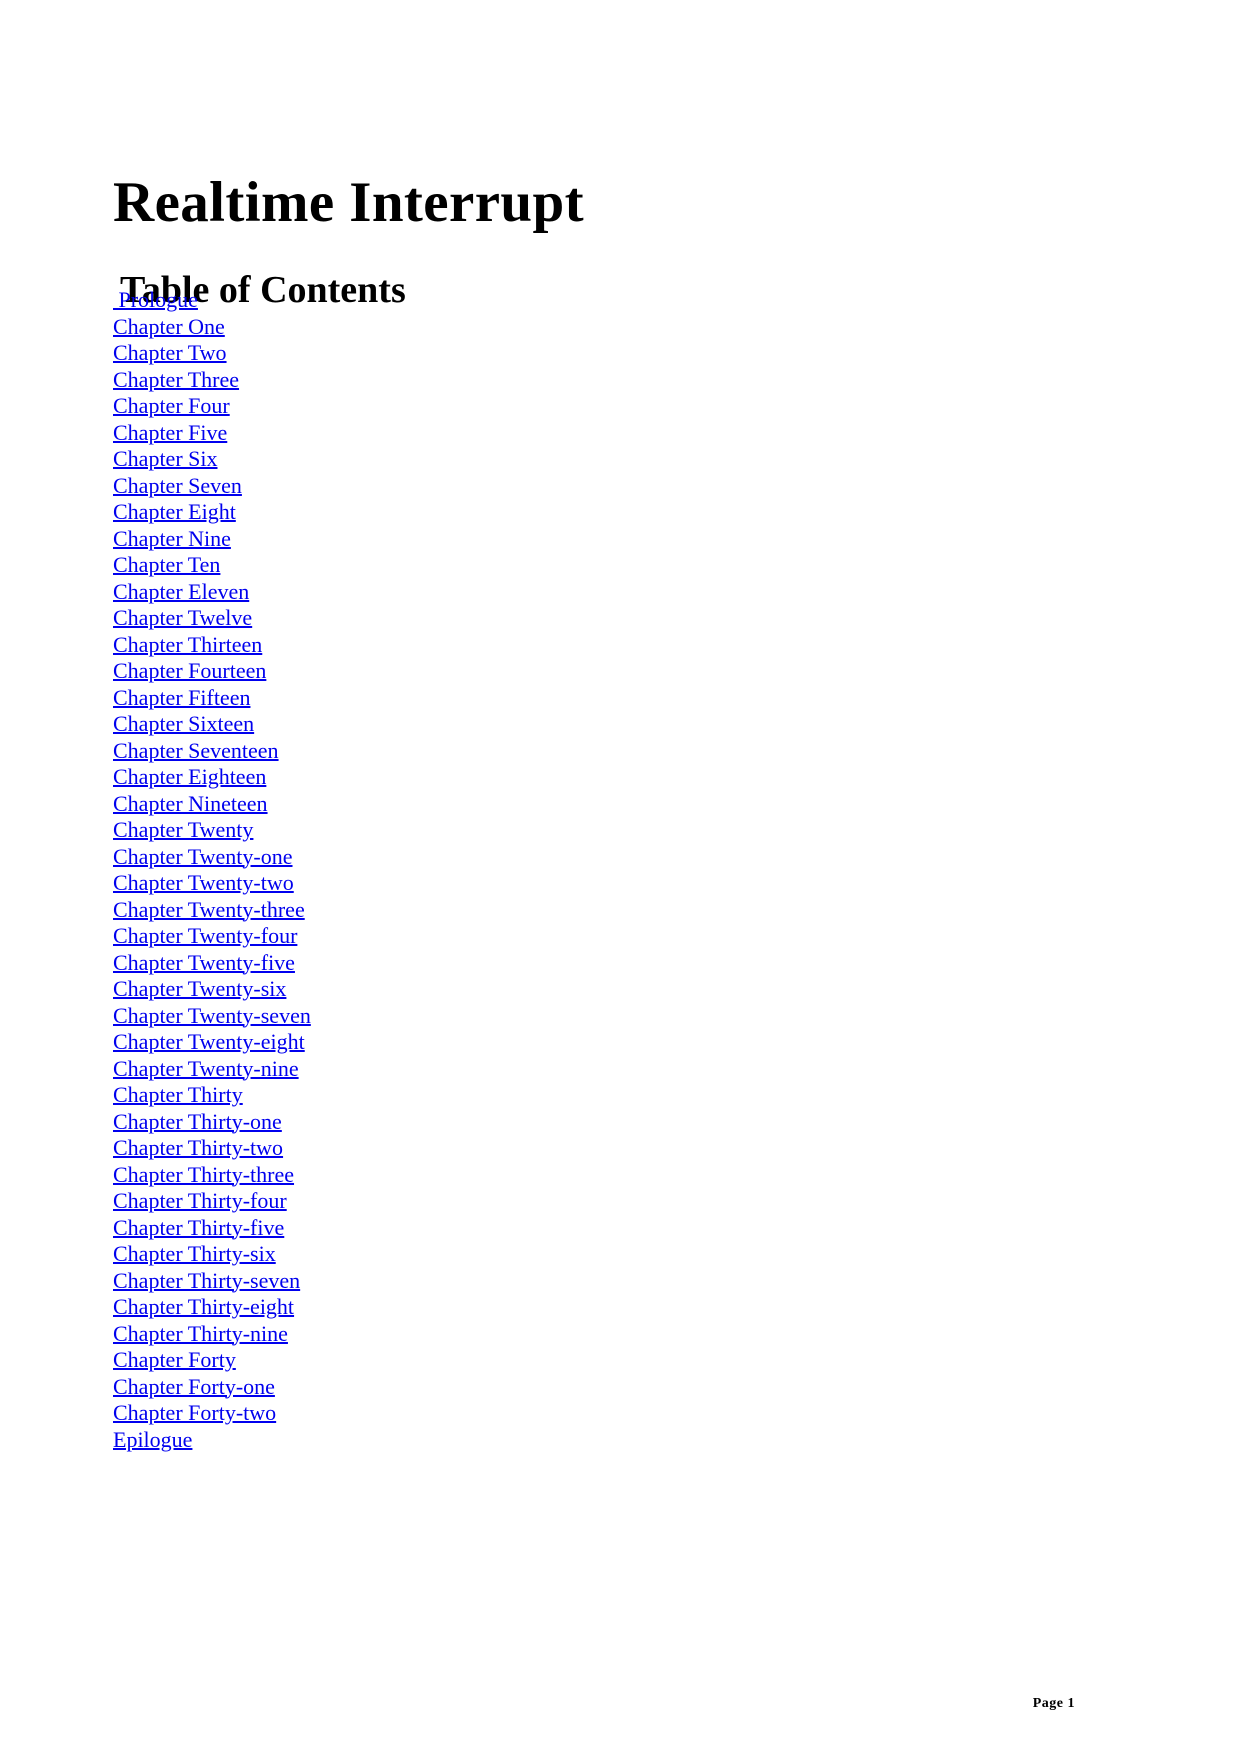 This screenshot has width=1239, height=1754. Describe the element at coordinates (174, 1359) in the screenshot. I see `toc-link: Chapter Forty` at that location.